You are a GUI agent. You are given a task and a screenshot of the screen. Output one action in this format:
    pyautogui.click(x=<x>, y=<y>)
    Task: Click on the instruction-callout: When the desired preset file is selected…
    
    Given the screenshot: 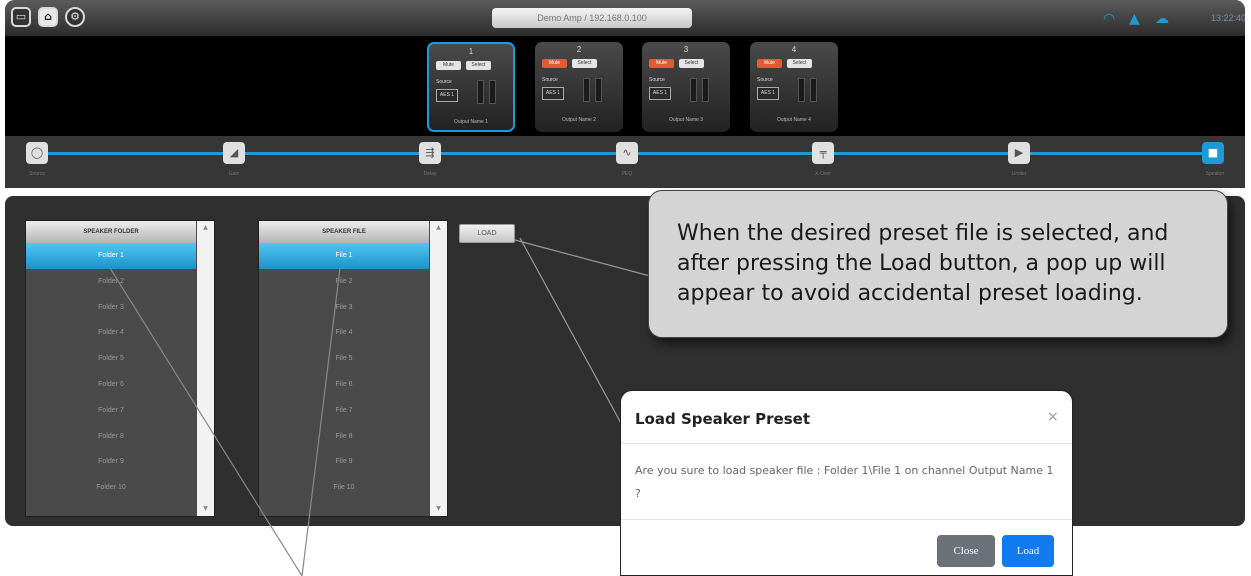 What is the action you would take?
    pyautogui.click(x=938, y=264)
    